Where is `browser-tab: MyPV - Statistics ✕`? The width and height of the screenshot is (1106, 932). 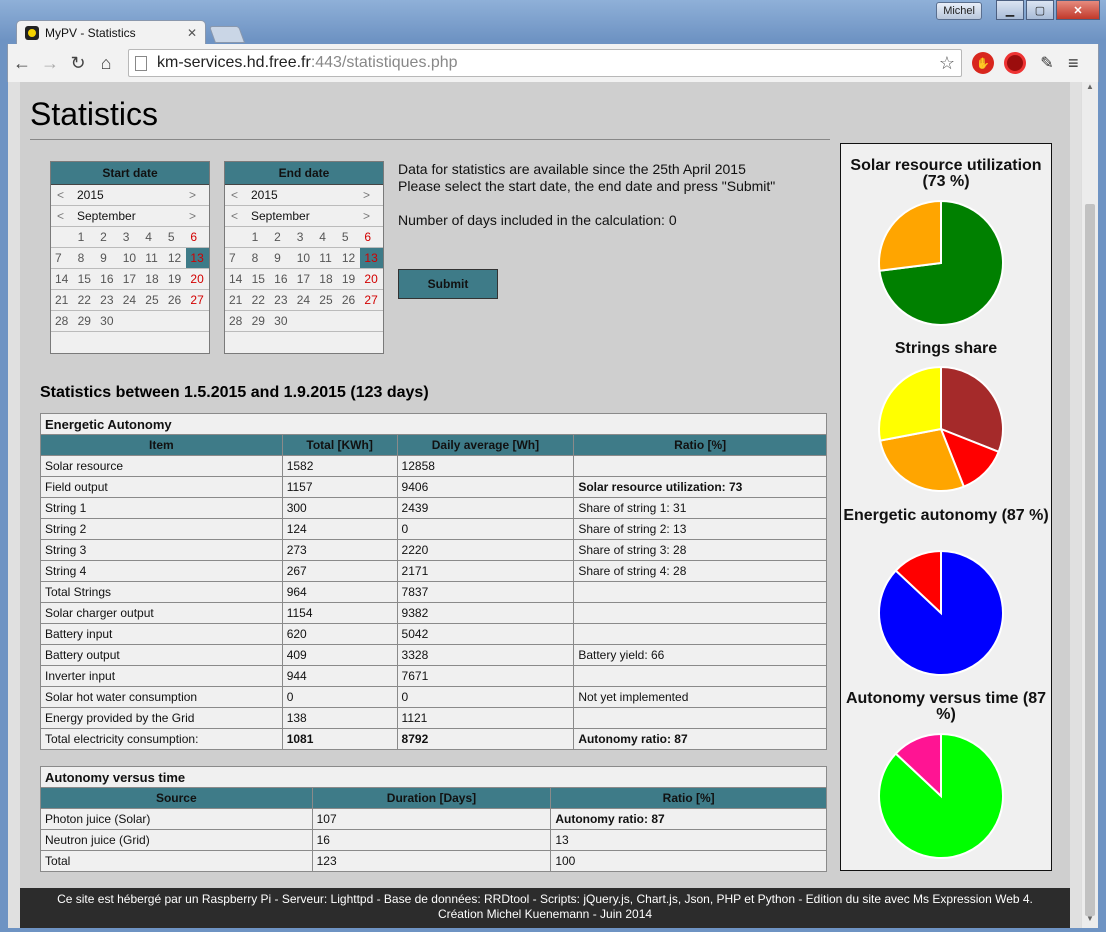 browser-tab: MyPV - Statistics ✕ is located at coordinates (111, 32).